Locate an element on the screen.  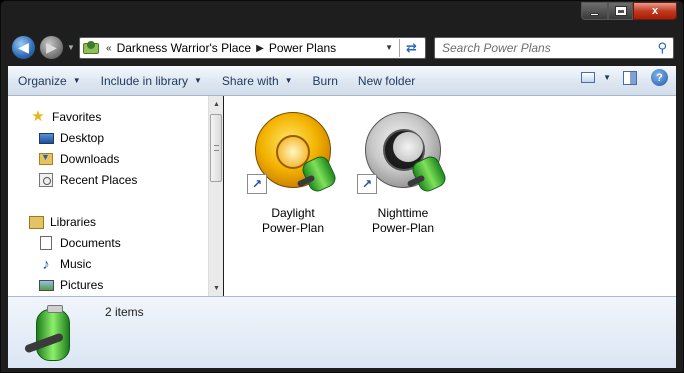
pictures-icon is located at coordinates (46, 285).